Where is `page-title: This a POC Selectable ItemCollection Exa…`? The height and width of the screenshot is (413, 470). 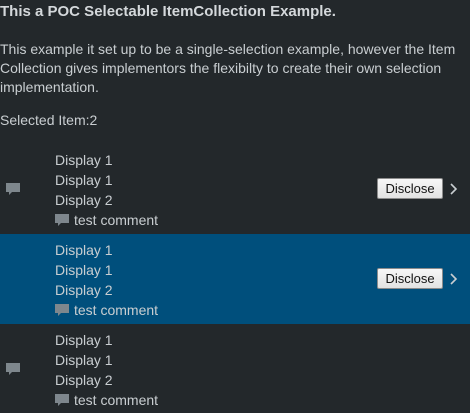
page-title: This a POC Selectable ItemCollection Exa… is located at coordinates (168, 11).